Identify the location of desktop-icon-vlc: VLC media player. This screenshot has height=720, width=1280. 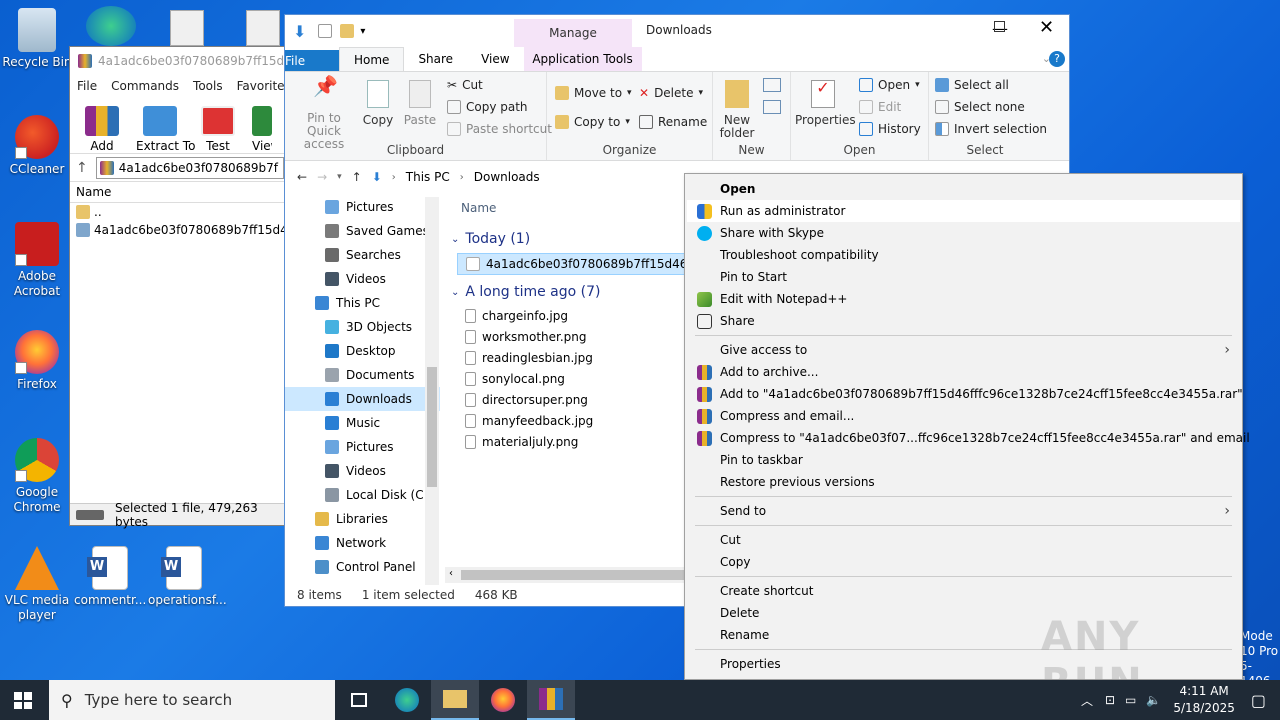
(37, 584).